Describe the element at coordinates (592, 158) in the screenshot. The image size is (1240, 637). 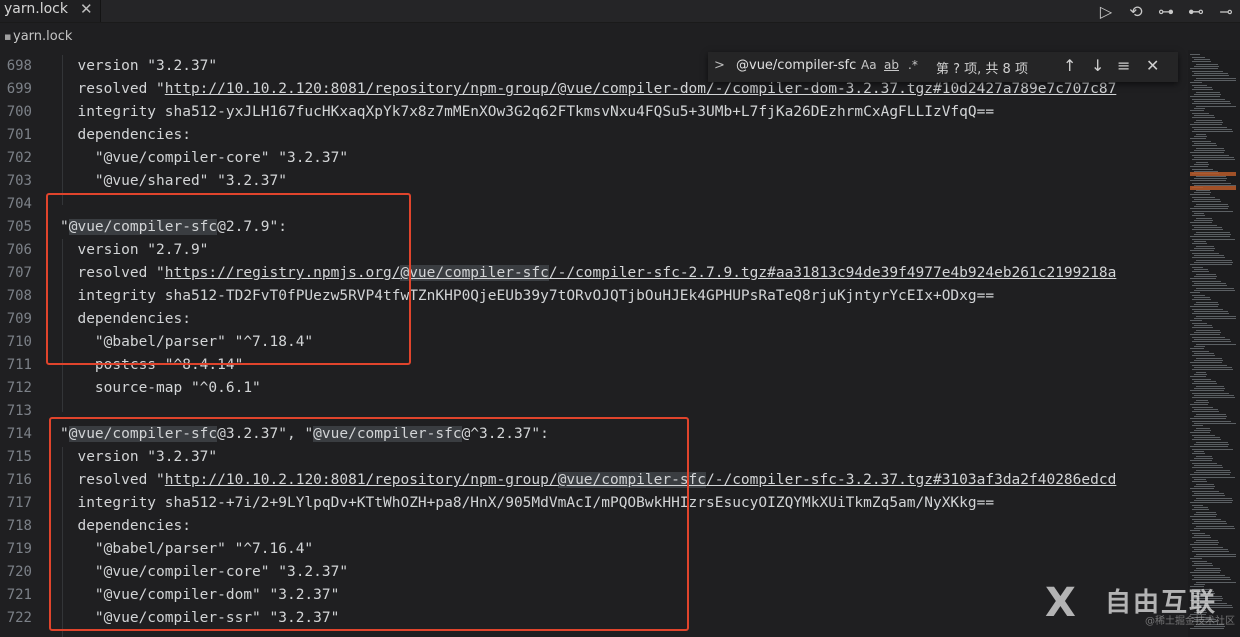
I see `code-line: 702 "@vue/compiler-core" "3.2.37"` at that location.